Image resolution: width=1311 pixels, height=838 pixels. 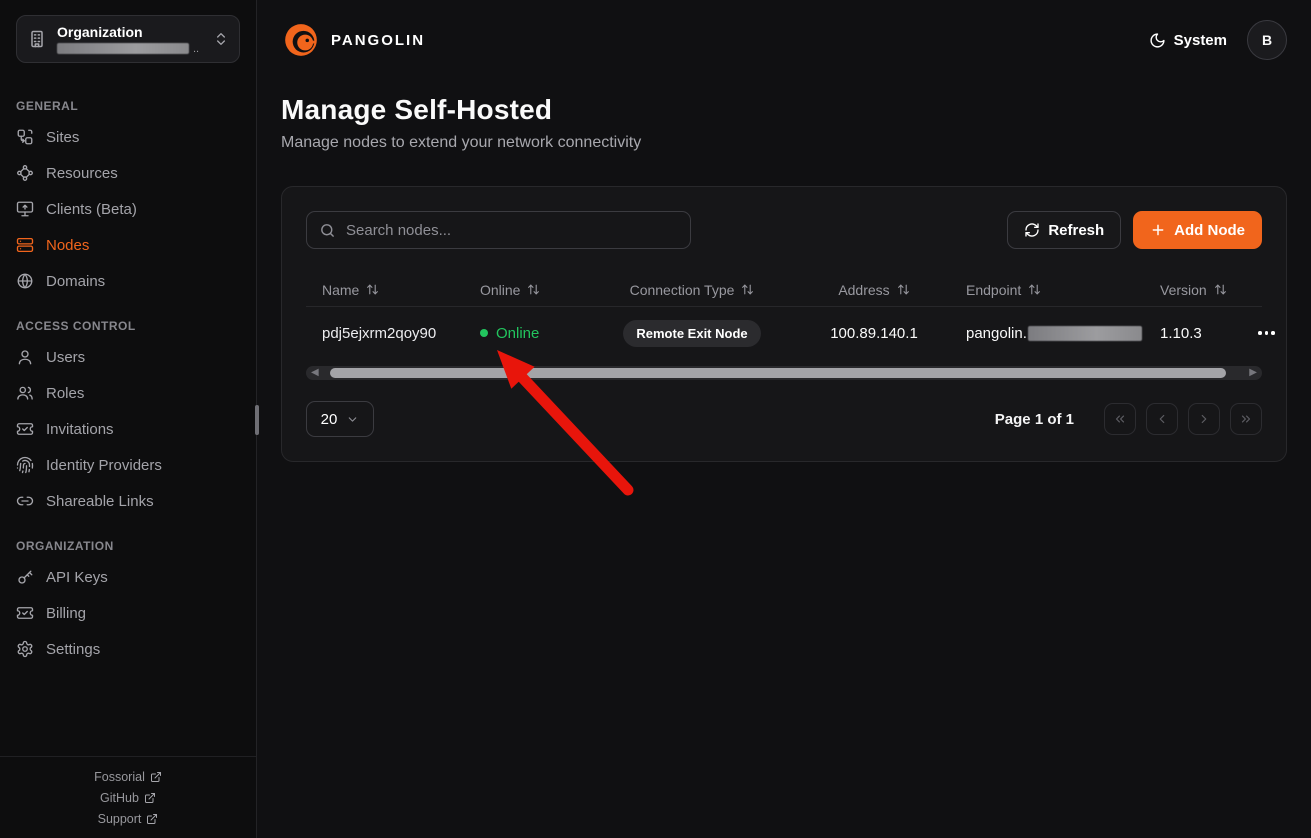 I want to click on sidebar-item-label: Resources, so click(x=82, y=173).